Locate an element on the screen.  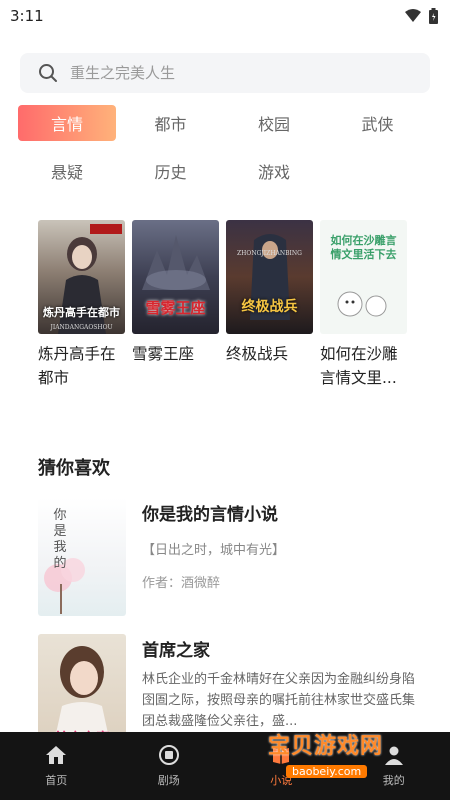
category-xiaoyuan: 校园 is located at coordinates (274, 123).